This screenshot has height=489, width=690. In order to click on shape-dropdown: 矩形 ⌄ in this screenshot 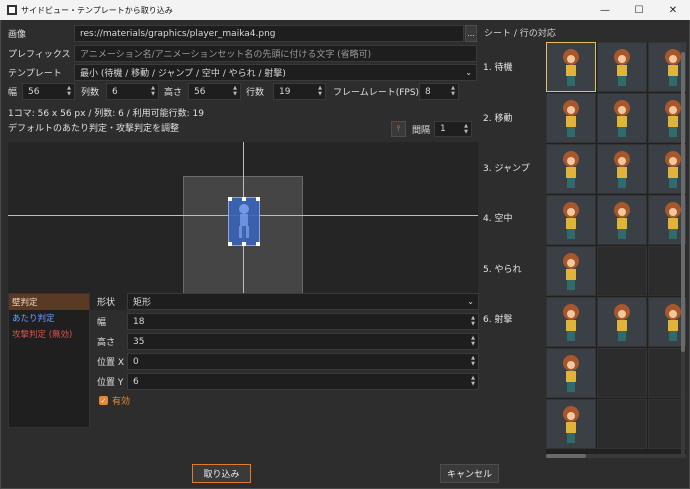, I will do `click(303, 301)`.